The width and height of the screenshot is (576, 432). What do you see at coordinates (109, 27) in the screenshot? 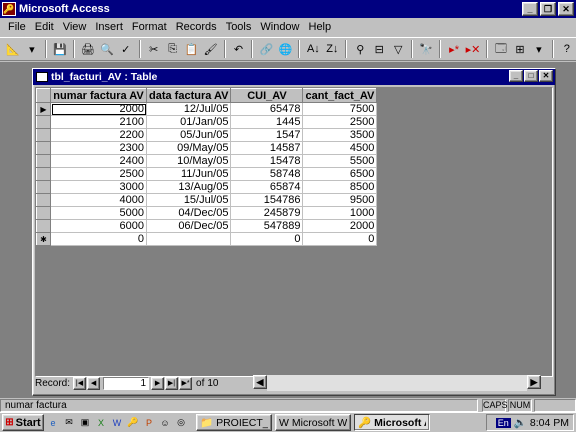
I see `menu-insert: Insert` at bounding box center [109, 27].